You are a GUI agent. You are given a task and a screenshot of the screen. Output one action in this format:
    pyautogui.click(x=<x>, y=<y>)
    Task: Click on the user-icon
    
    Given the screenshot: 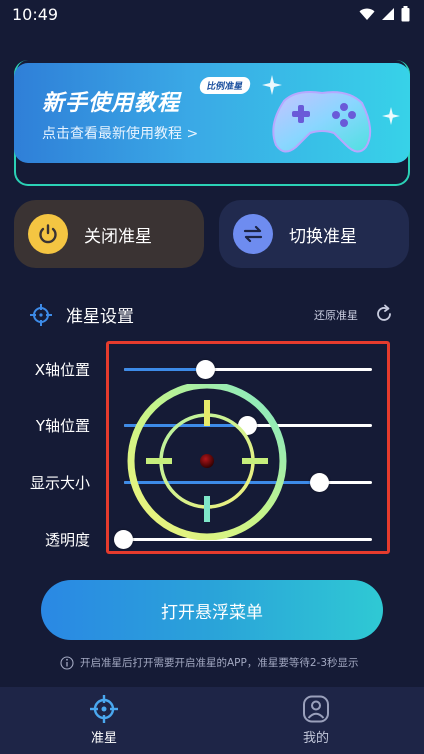 What is the action you would take?
    pyautogui.click(x=316, y=709)
    